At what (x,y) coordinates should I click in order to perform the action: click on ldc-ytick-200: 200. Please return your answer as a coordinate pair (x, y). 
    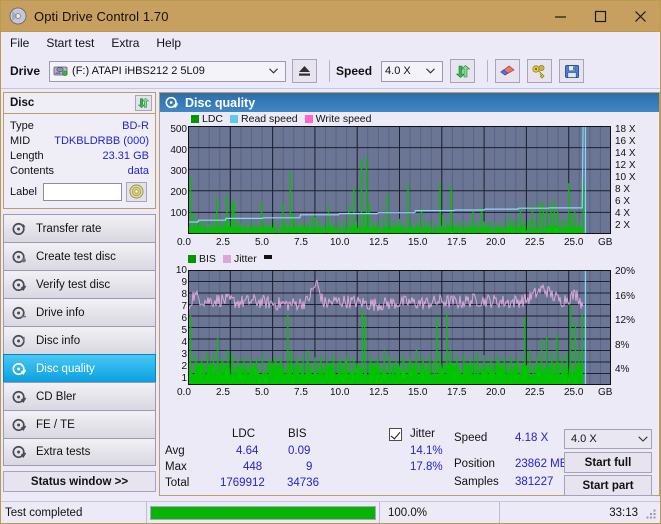
    Looking at the image, I should click on (178, 192).